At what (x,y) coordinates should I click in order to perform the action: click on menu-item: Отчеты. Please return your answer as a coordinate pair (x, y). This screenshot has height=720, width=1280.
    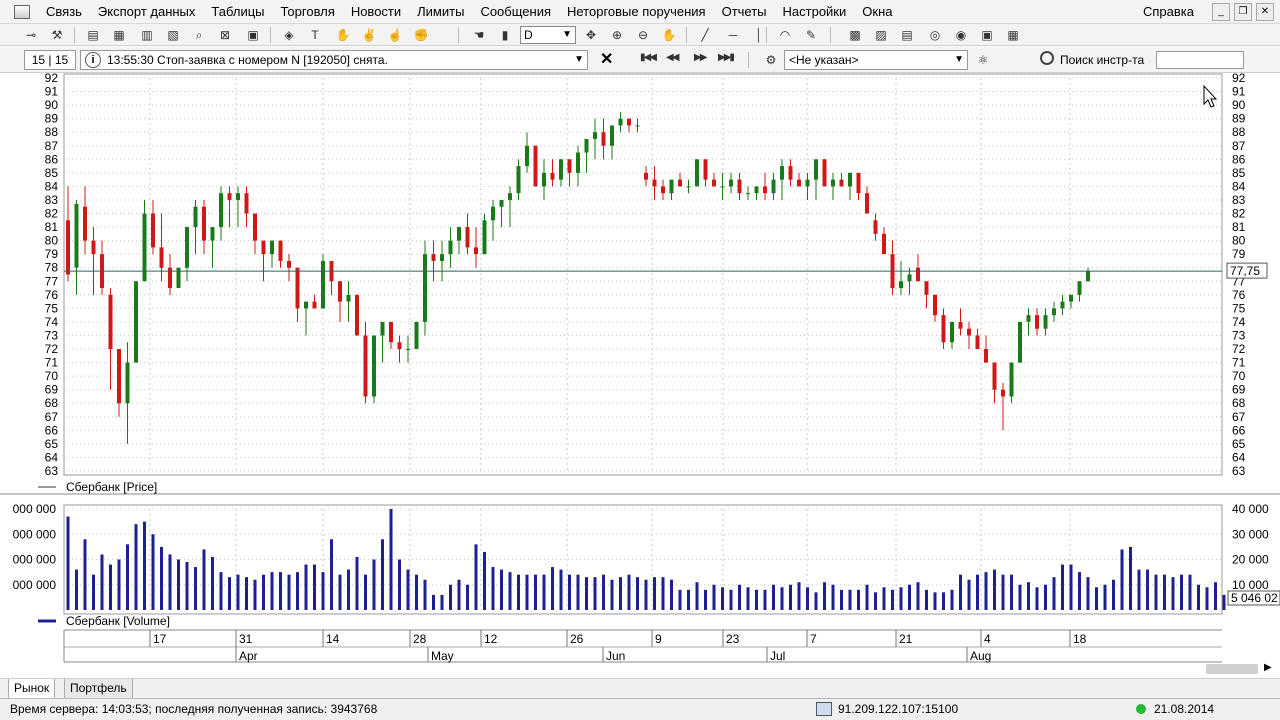
    Looking at the image, I should click on (744, 12).